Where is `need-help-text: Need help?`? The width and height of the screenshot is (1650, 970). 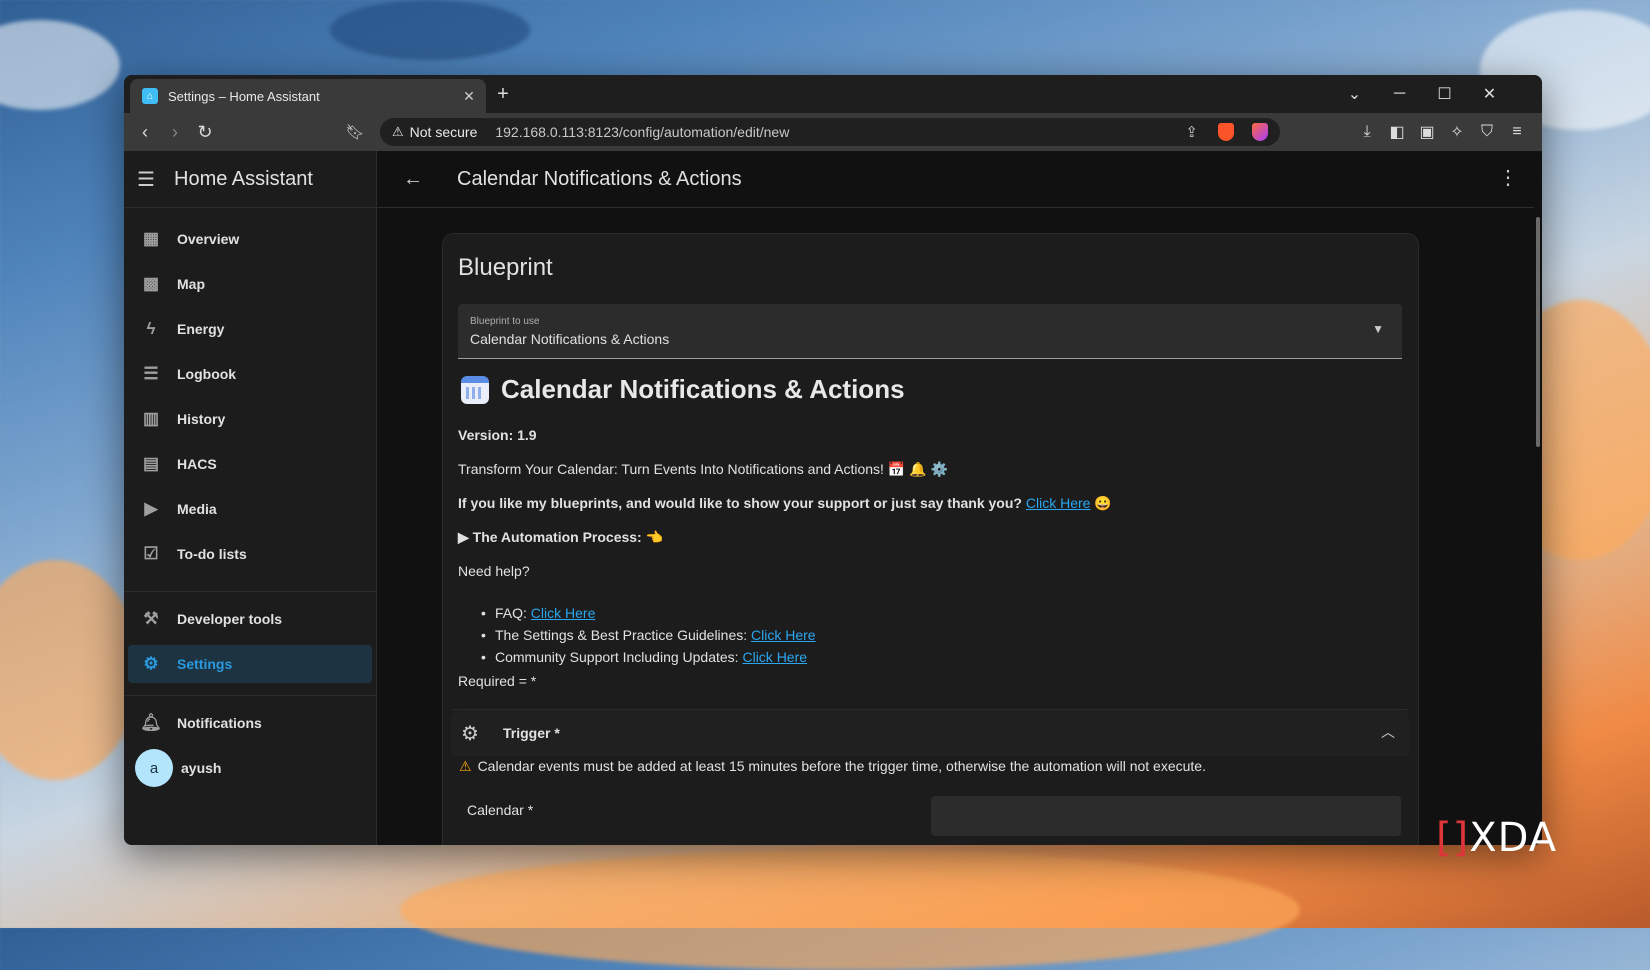
need-help-text: Need help? is located at coordinates (494, 571).